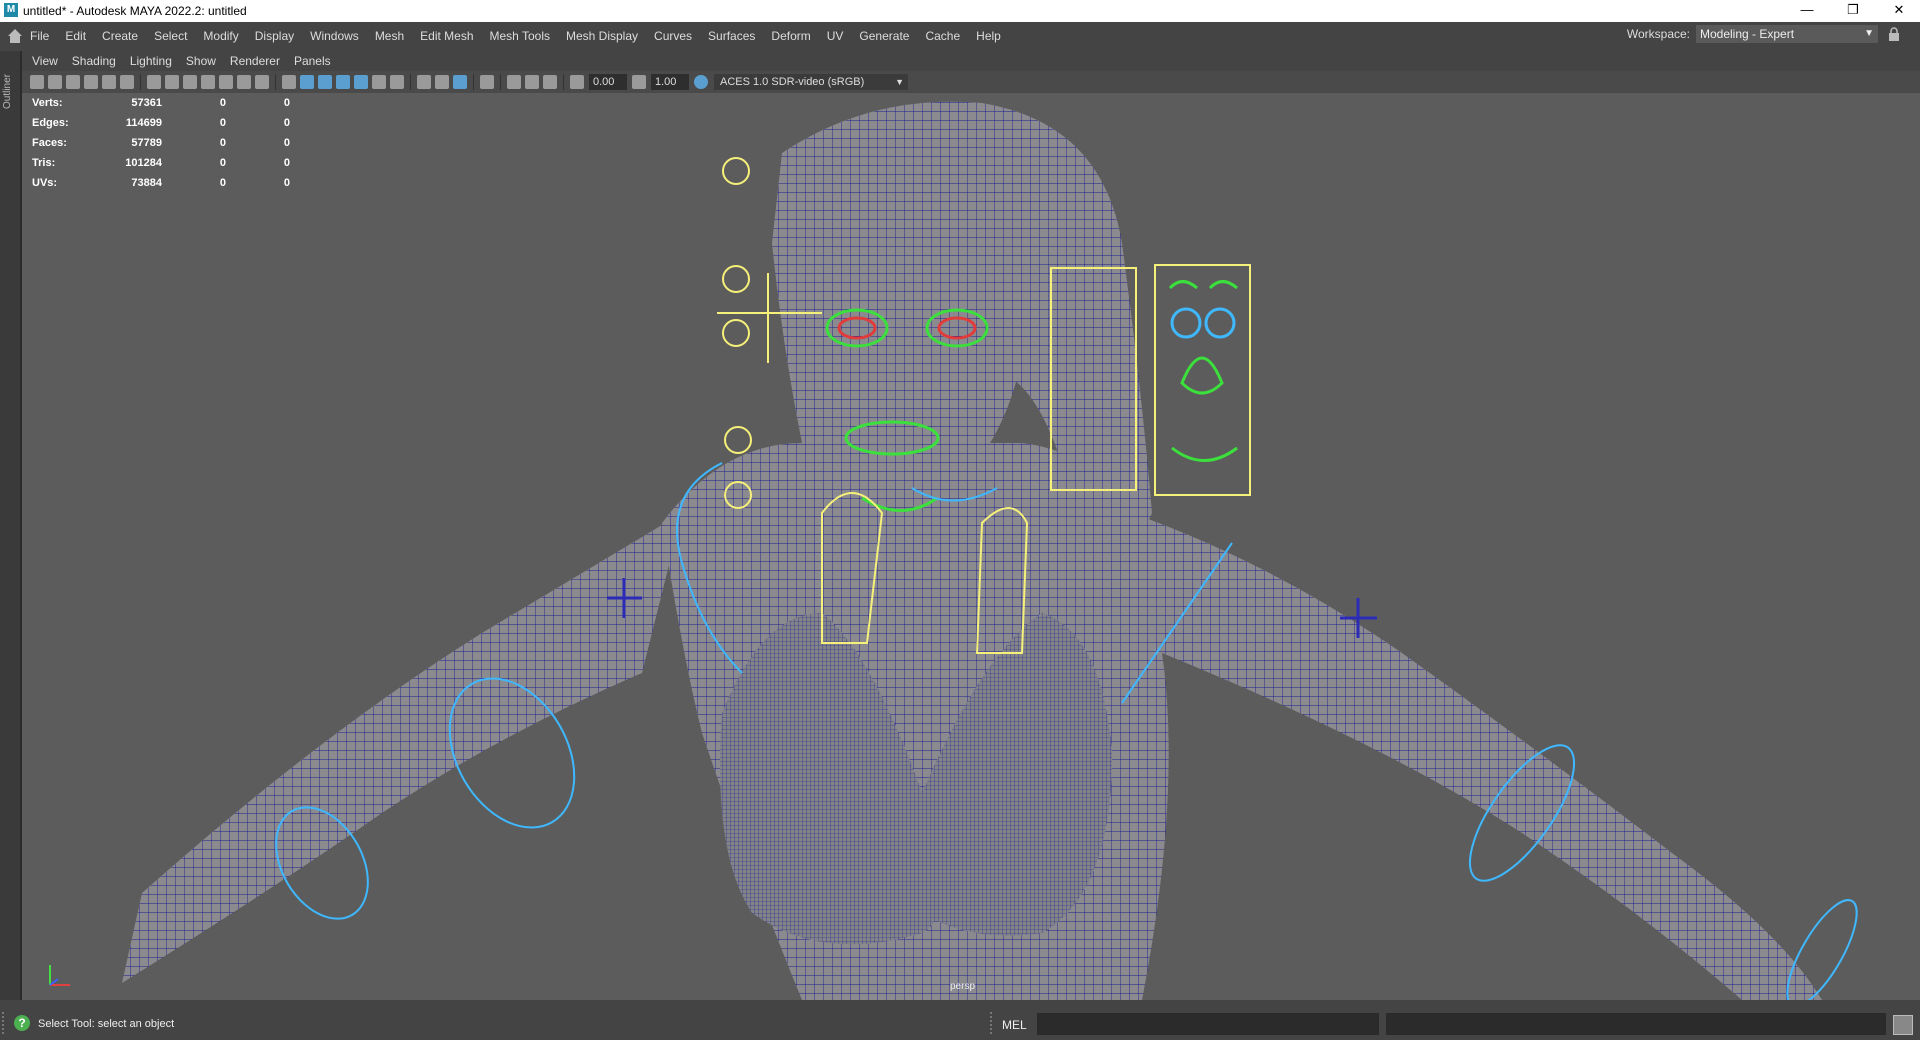  What do you see at coordinates (1903, 1025) in the screenshot?
I see `script-editor-icon` at bounding box center [1903, 1025].